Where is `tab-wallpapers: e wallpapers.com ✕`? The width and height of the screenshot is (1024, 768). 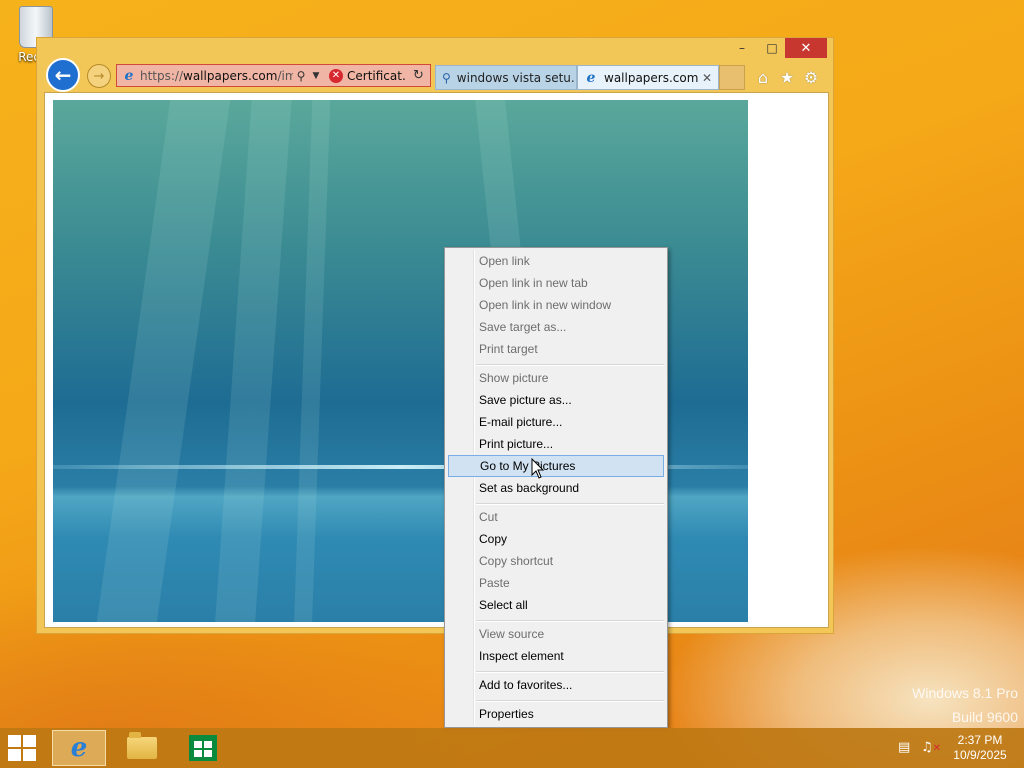 tab-wallpapers: e wallpapers.com ✕ is located at coordinates (648, 77).